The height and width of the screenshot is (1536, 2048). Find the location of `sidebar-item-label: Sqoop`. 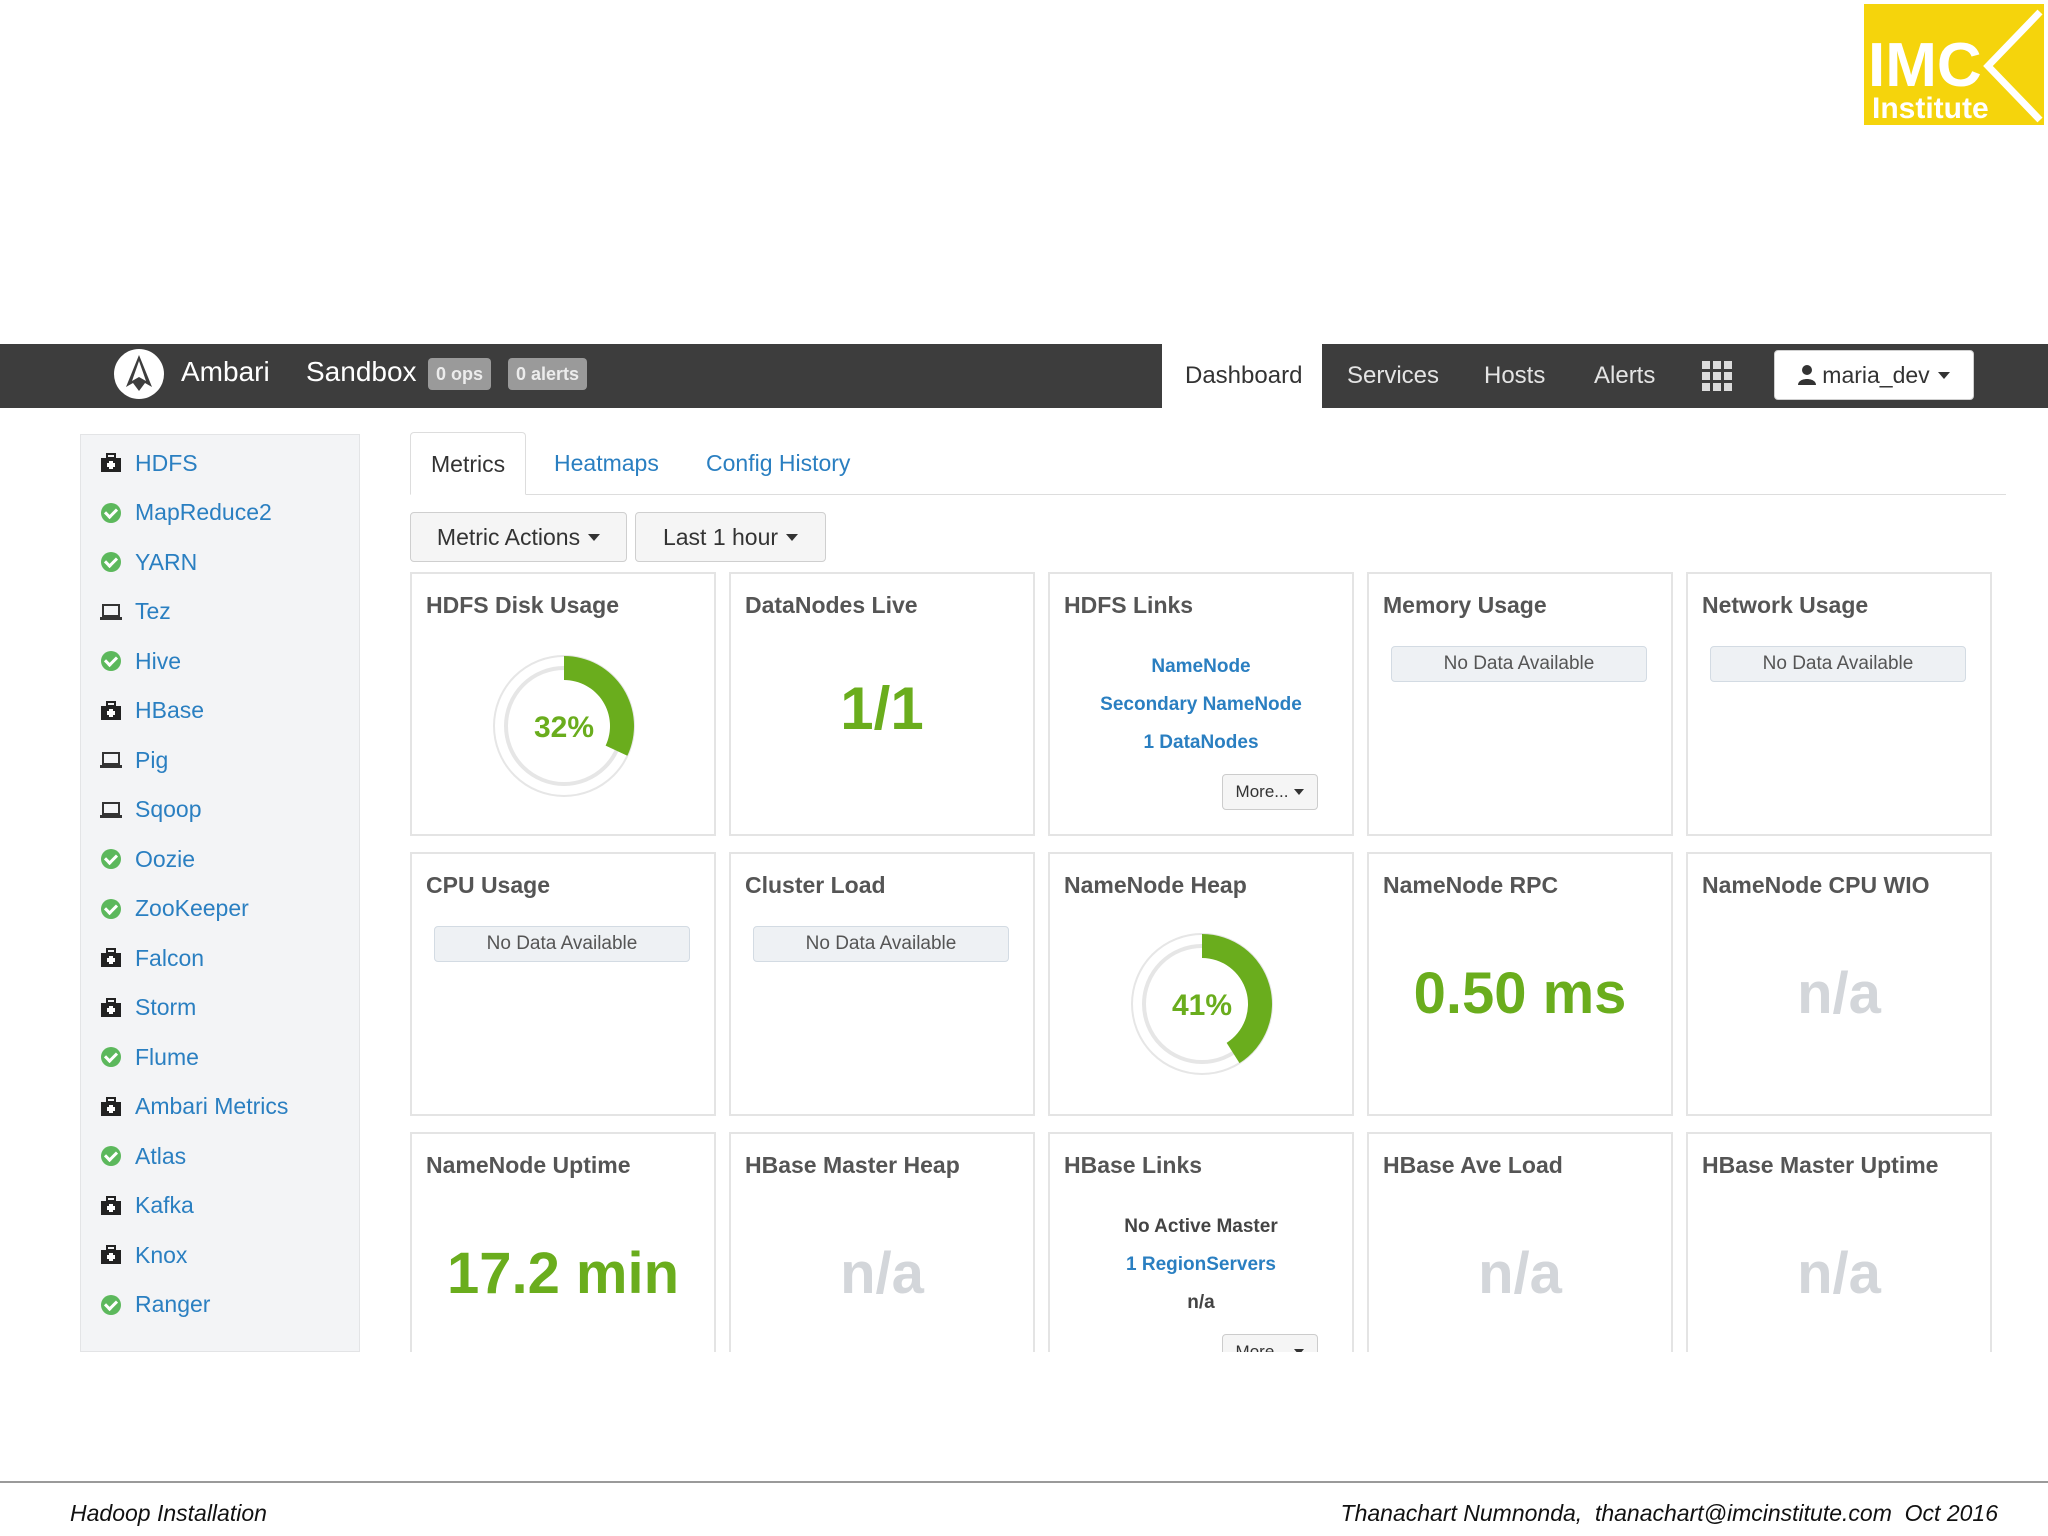

sidebar-item-label: Sqoop is located at coordinates (168, 809).